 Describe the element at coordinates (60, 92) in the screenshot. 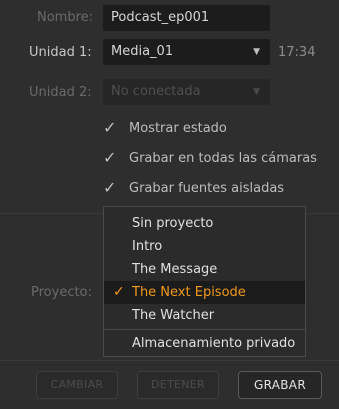

I see `unidad2-label: Unidad 2:` at that location.